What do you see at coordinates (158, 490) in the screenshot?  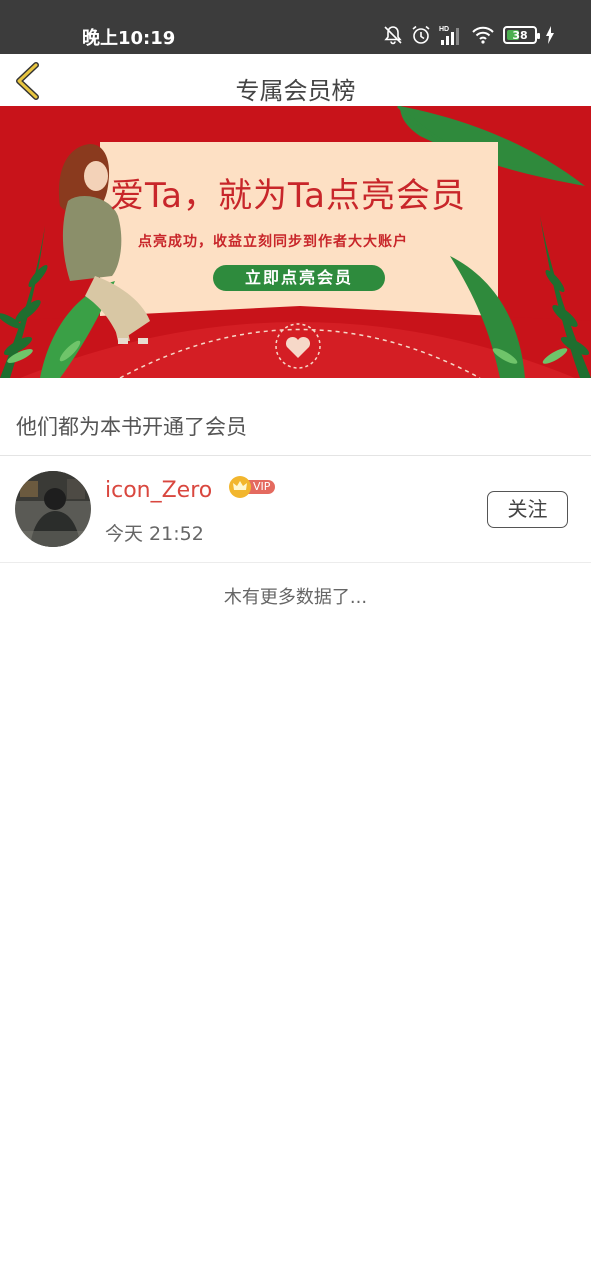 I see `member-username: icon_Zero` at bounding box center [158, 490].